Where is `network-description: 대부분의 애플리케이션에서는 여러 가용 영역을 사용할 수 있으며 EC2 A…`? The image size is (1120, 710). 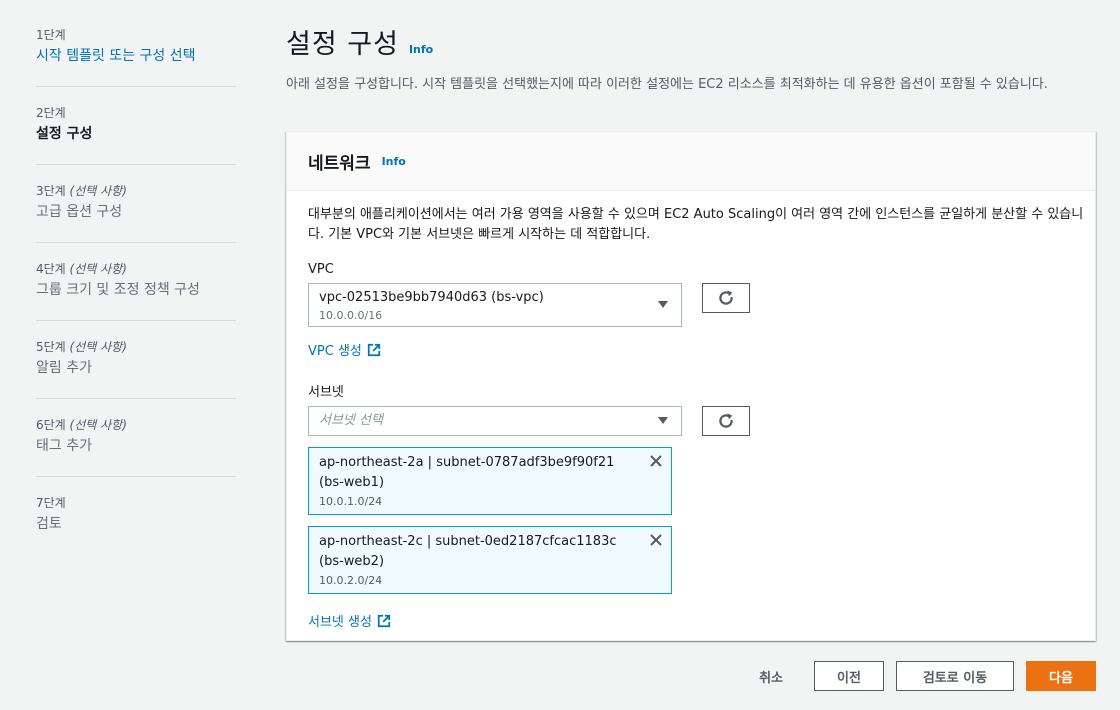 network-description: 대부분의 애플리케이션에서는 여러 가용 영역을 사용할 수 있으며 EC2 A… is located at coordinates (696, 224).